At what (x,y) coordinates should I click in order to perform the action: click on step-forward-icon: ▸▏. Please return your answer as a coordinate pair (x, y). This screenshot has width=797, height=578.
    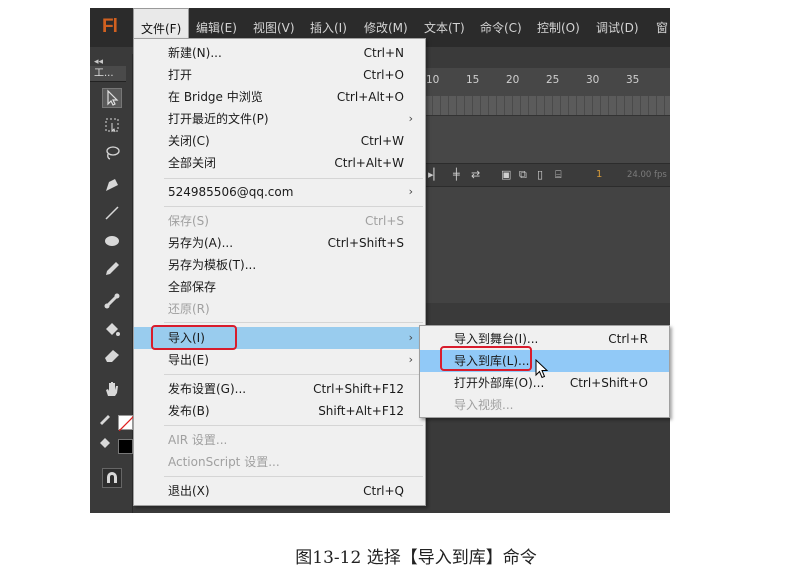
    Looking at the image, I should click on (435, 174).